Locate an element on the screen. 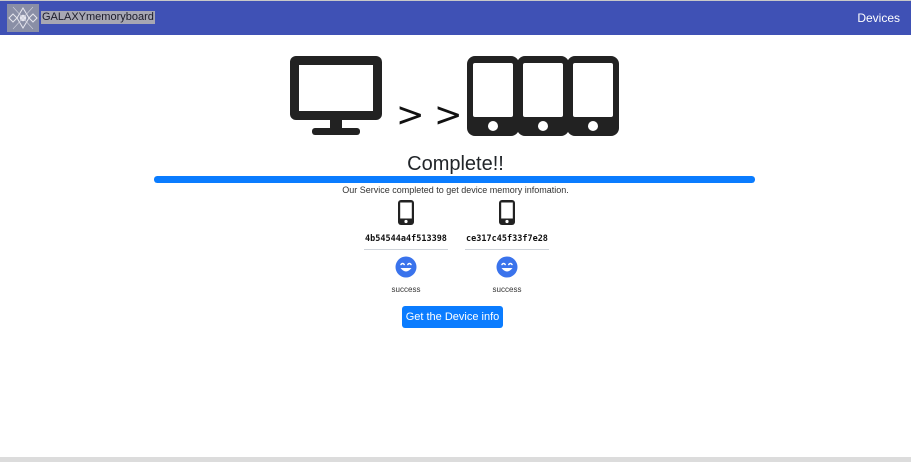  device-card: ce317c45f33f7e28 success is located at coordinates (507, 247).